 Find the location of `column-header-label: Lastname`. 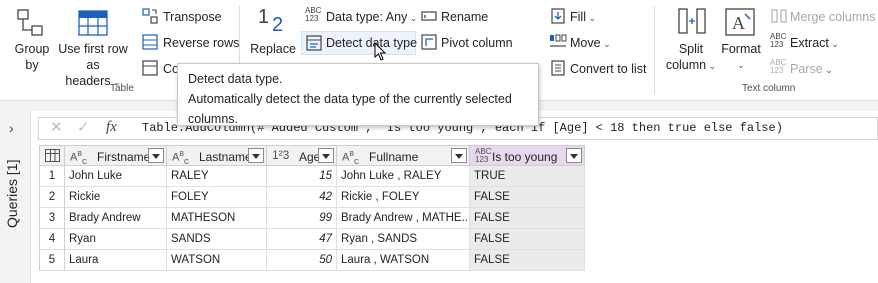

column-header-label: Lastname is located at coordinates (225, 157).